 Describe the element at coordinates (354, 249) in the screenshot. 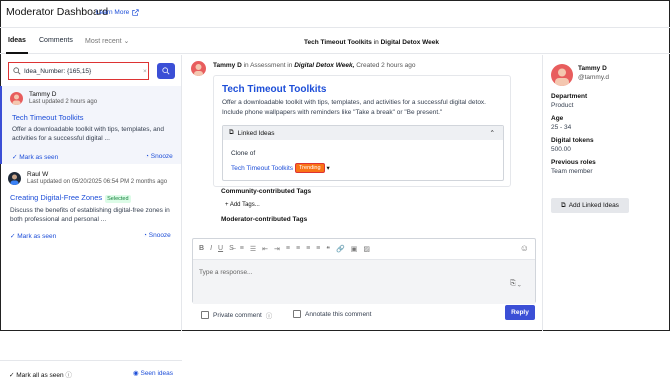

I see `video-icon: ▣` at that location.